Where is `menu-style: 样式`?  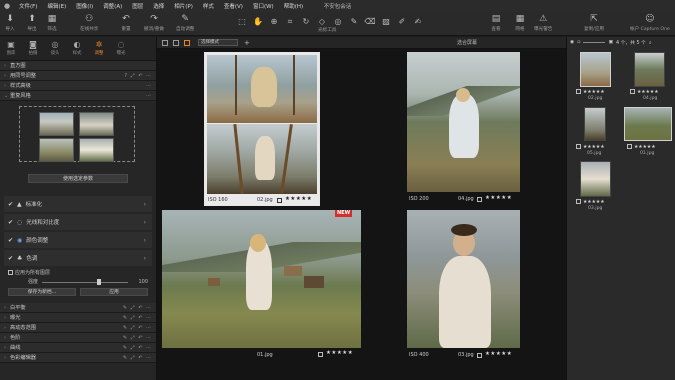
menu-style: 样式 is located at coordinates (208, 6).